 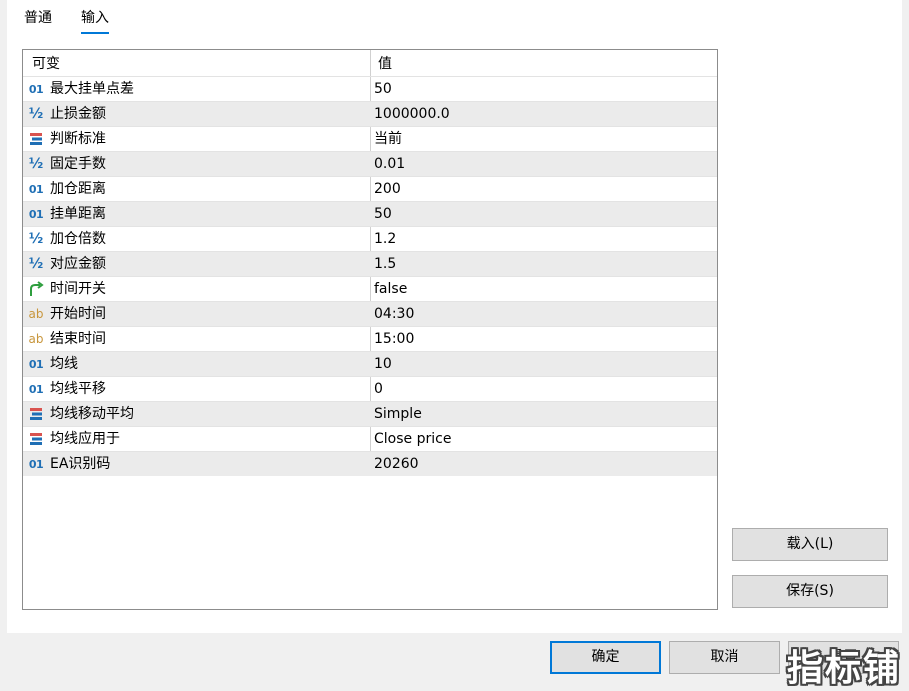 What do you see at coordinates (378, 389) in the screenshot?
I see `parameter-value: 0` at bounding box center [378, 389].